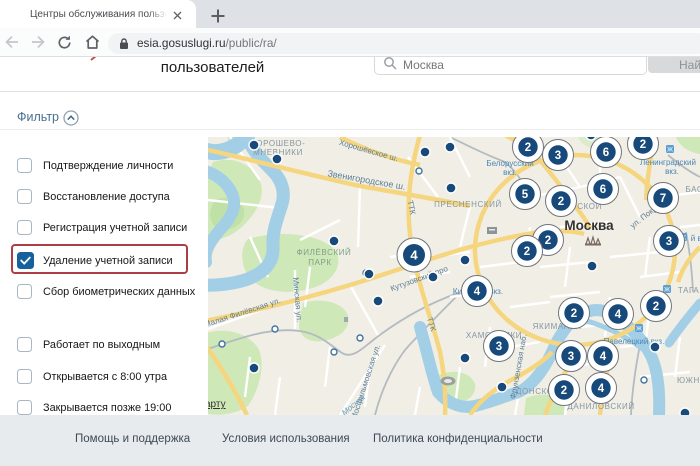 The image size is (700, 466). What do you see at coordinates (688, 380) in the screenshot?
I see `svg-text: ЮЖНОП` at bounding box center [688, 380].